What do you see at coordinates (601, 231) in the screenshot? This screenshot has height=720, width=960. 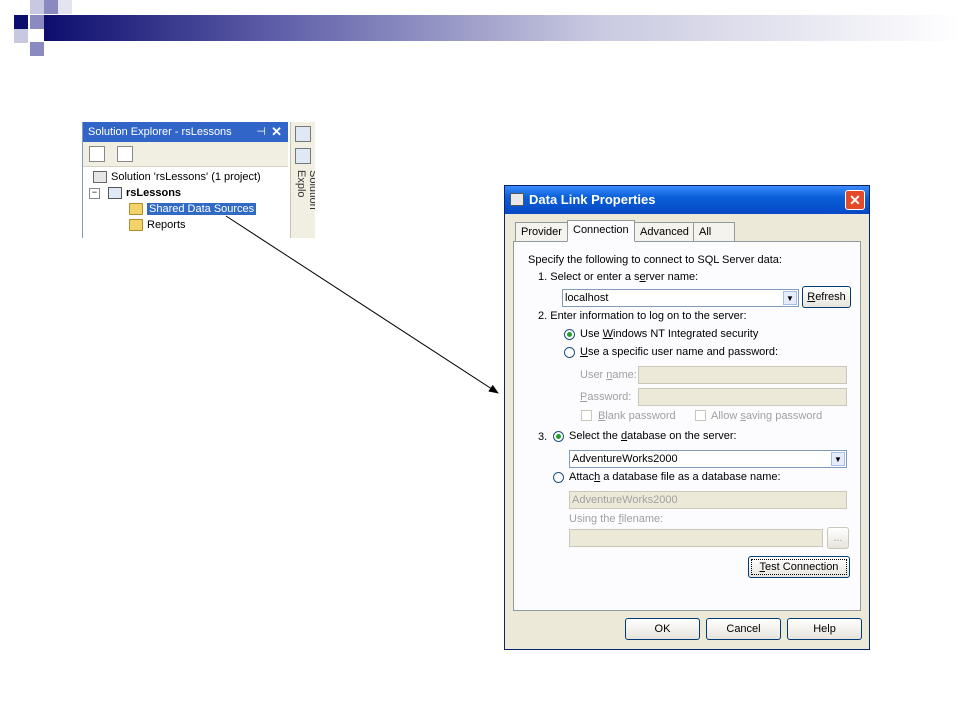 I see `tab-connection: Connection` at bounding box center [601, 231].